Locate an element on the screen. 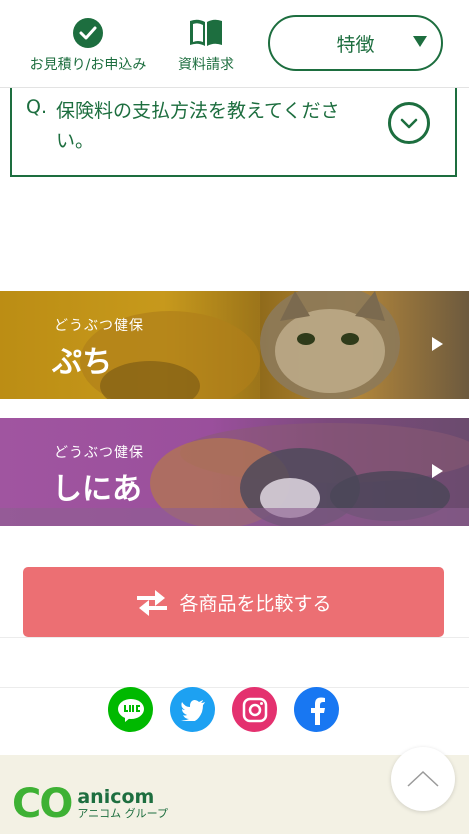  caret-down-icon is located at coordinates (420, 41).